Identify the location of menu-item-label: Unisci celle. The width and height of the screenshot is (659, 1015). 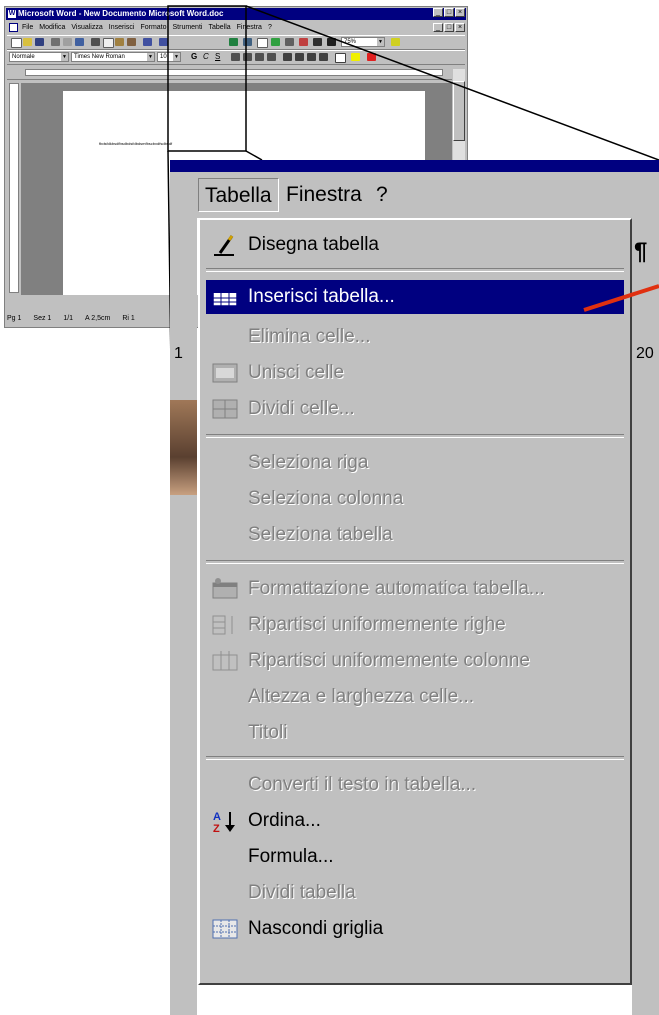
(296, 372).